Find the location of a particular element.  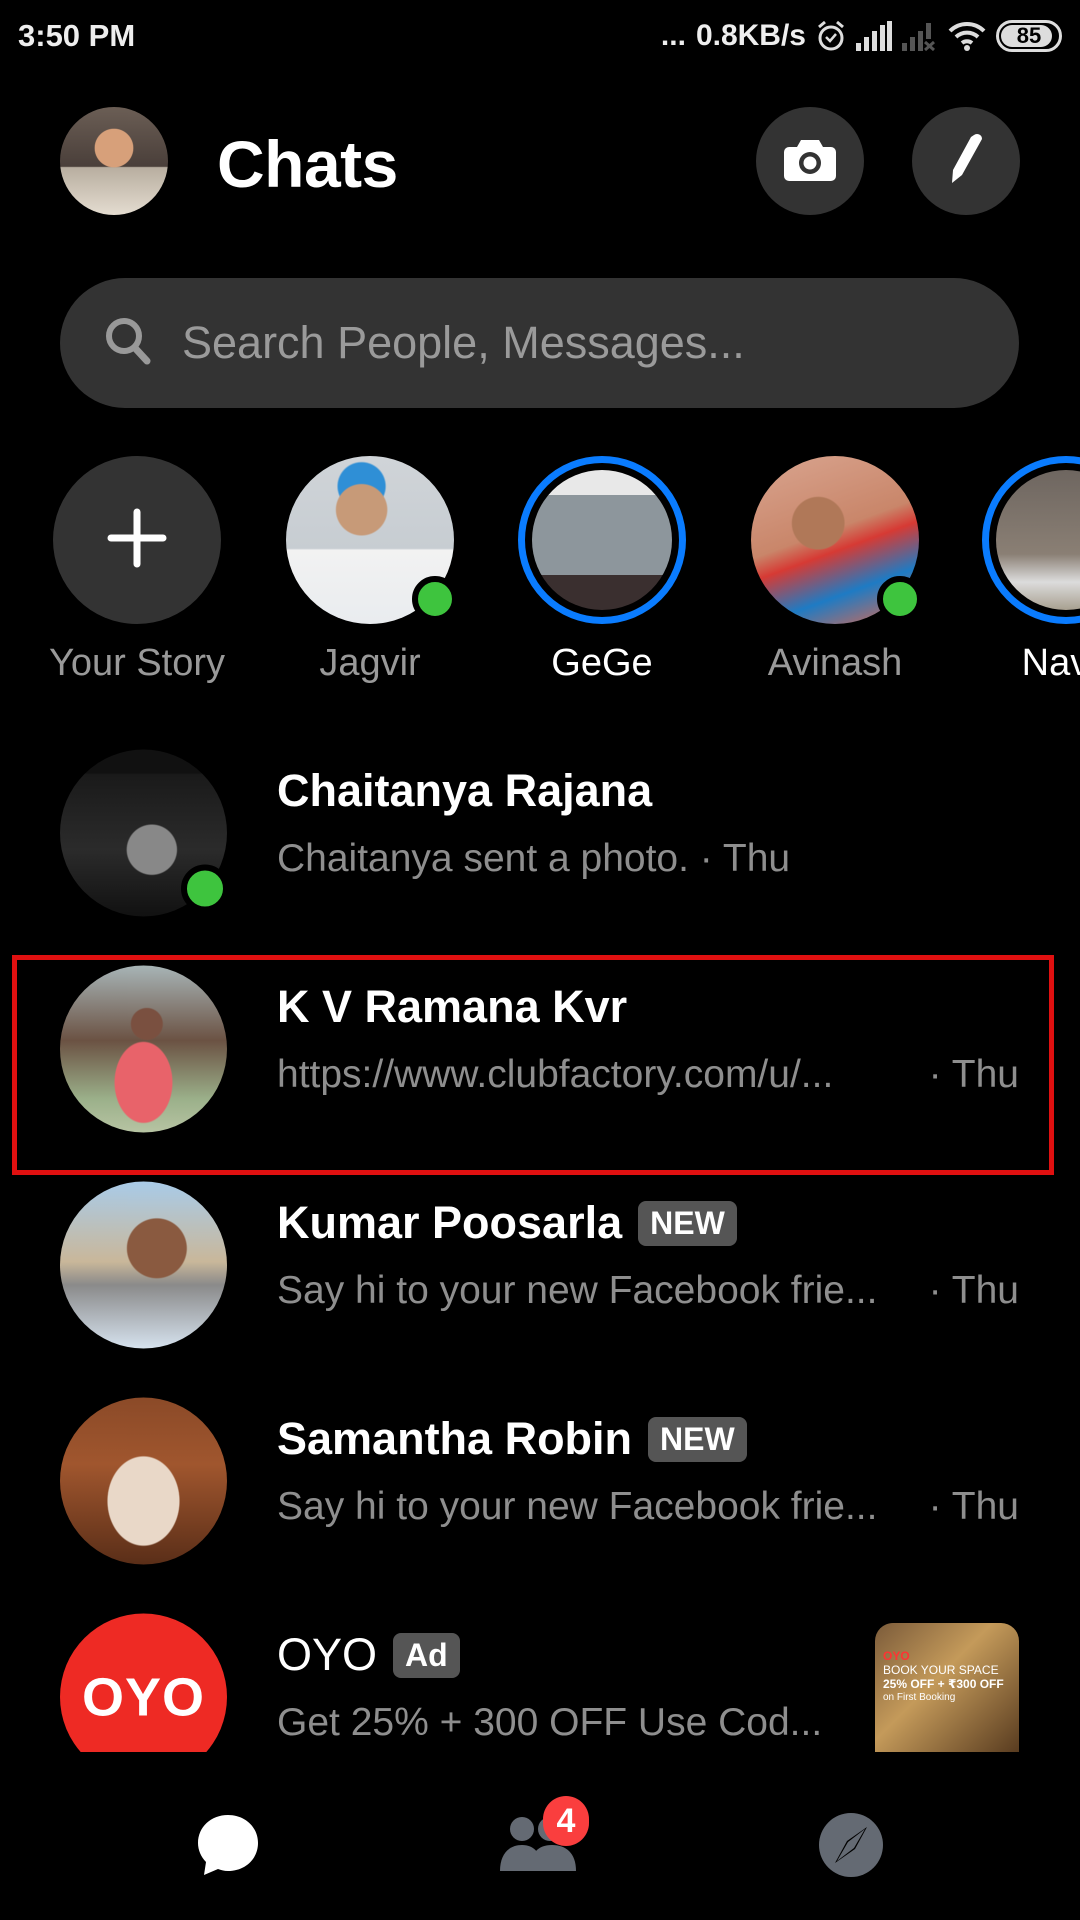

chat-name-text: Samantha Robin is located at coordinates (455, 1438).